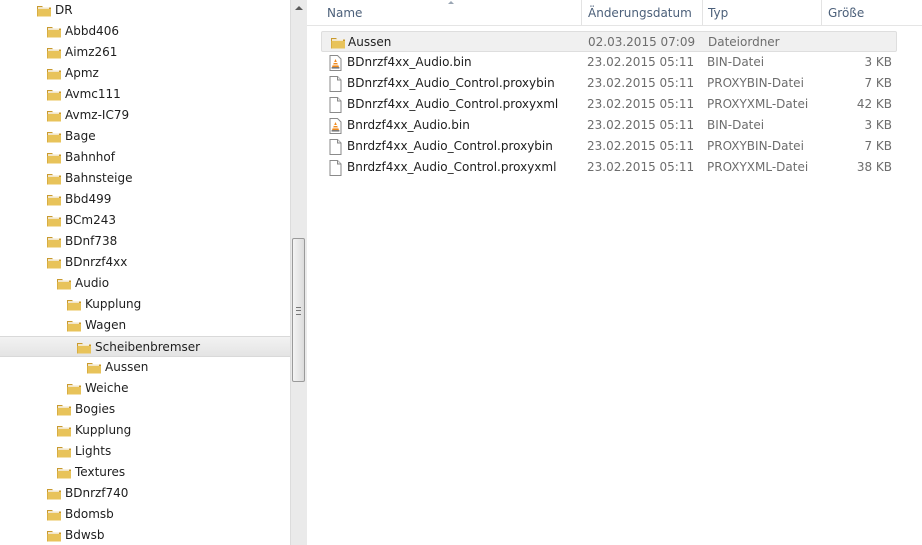  I want to click on tree-item-label: Bbd499, so click(88, 199).